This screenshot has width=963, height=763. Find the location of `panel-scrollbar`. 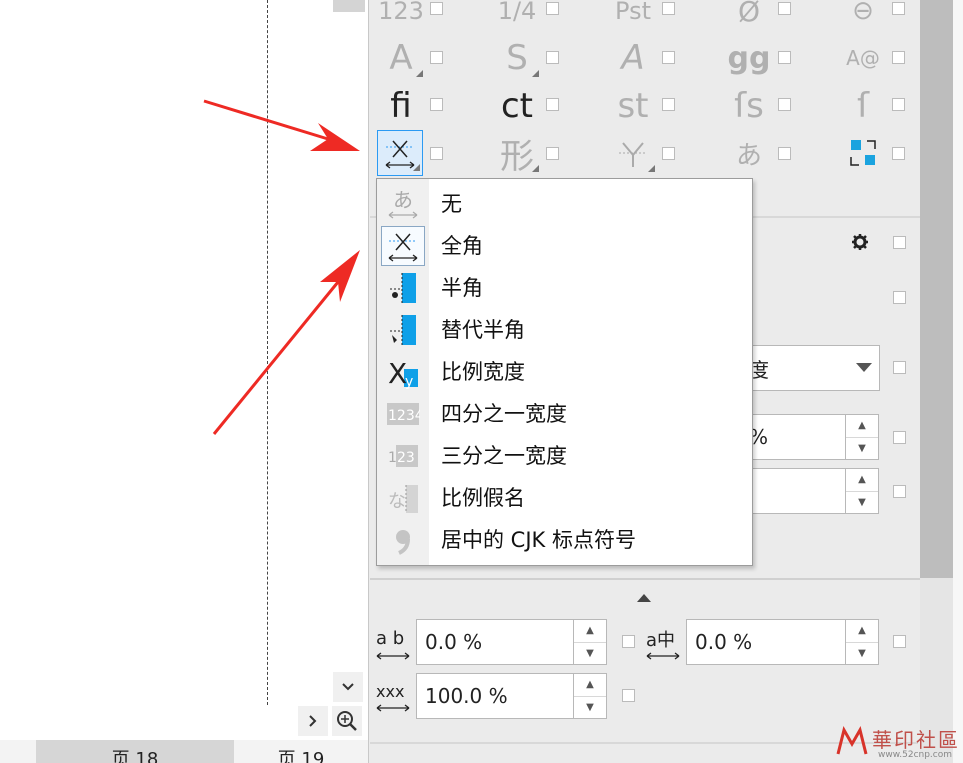

panel-scrollbar is located at coordinates (936, 381).